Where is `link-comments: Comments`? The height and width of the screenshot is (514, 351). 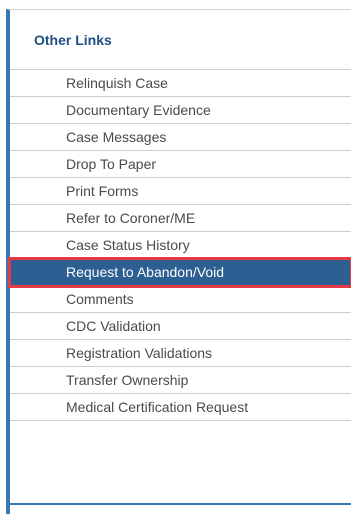 link-comments: Comments is located at coordinates (180, 299).